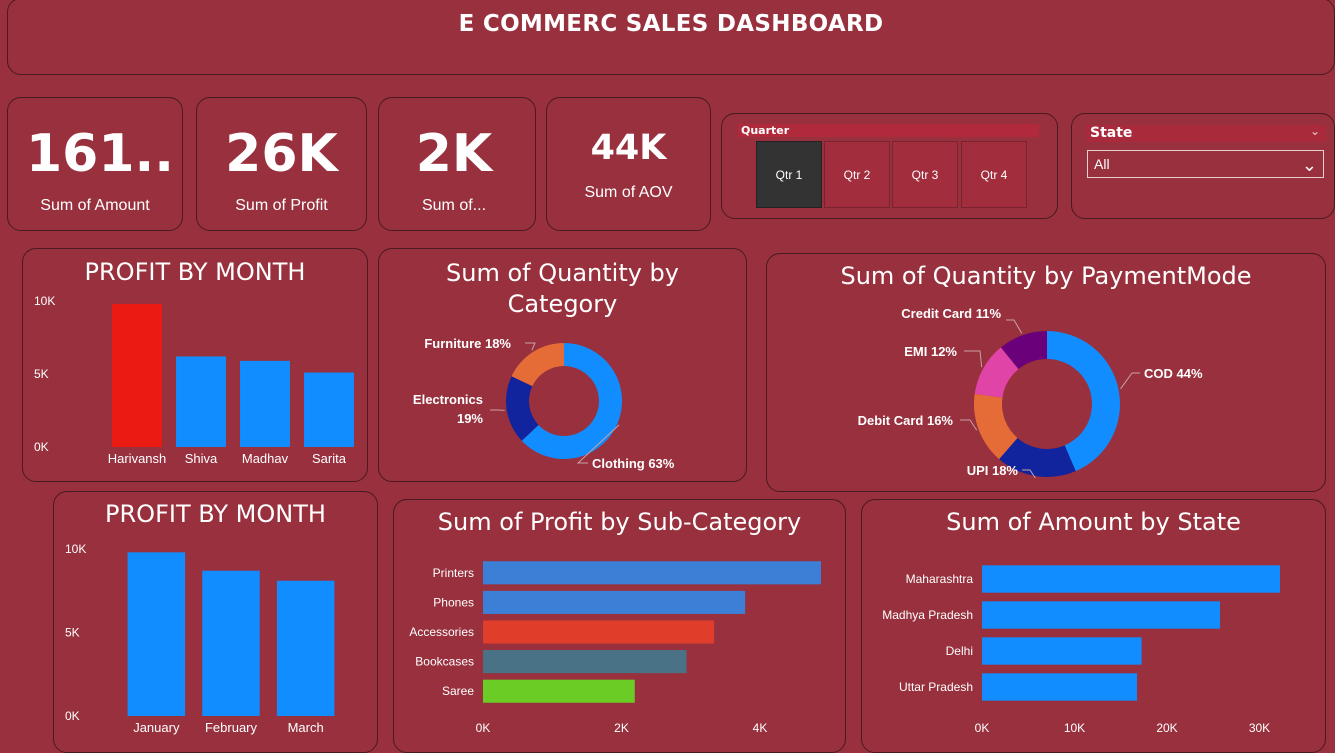  Describe the element at coordinates (1259, 728) in the screenshot. I see `x-tick-label: 30K` at that location.